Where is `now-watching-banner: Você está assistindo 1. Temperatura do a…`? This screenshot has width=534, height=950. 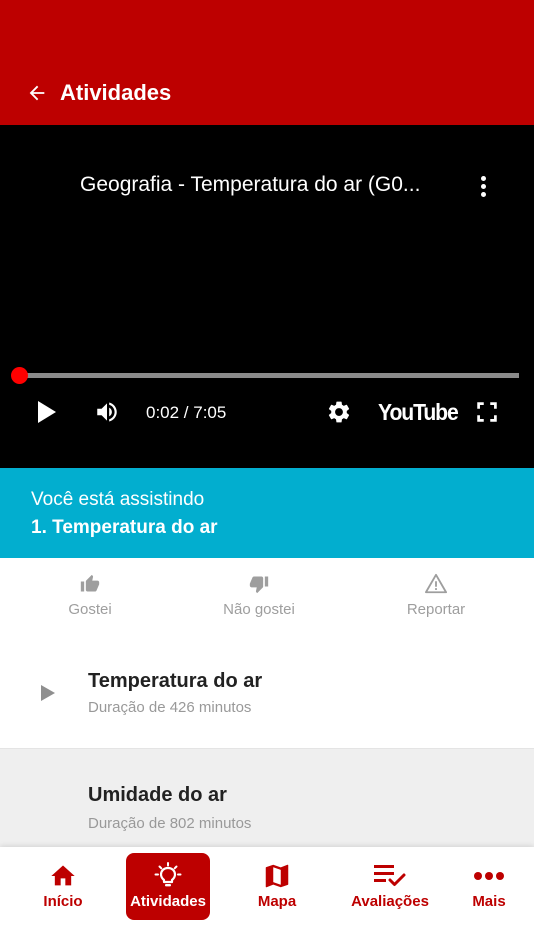
now-watching-banner: Você está assistindo 1. Temperatura do a… is located at coordinates (267, 513).